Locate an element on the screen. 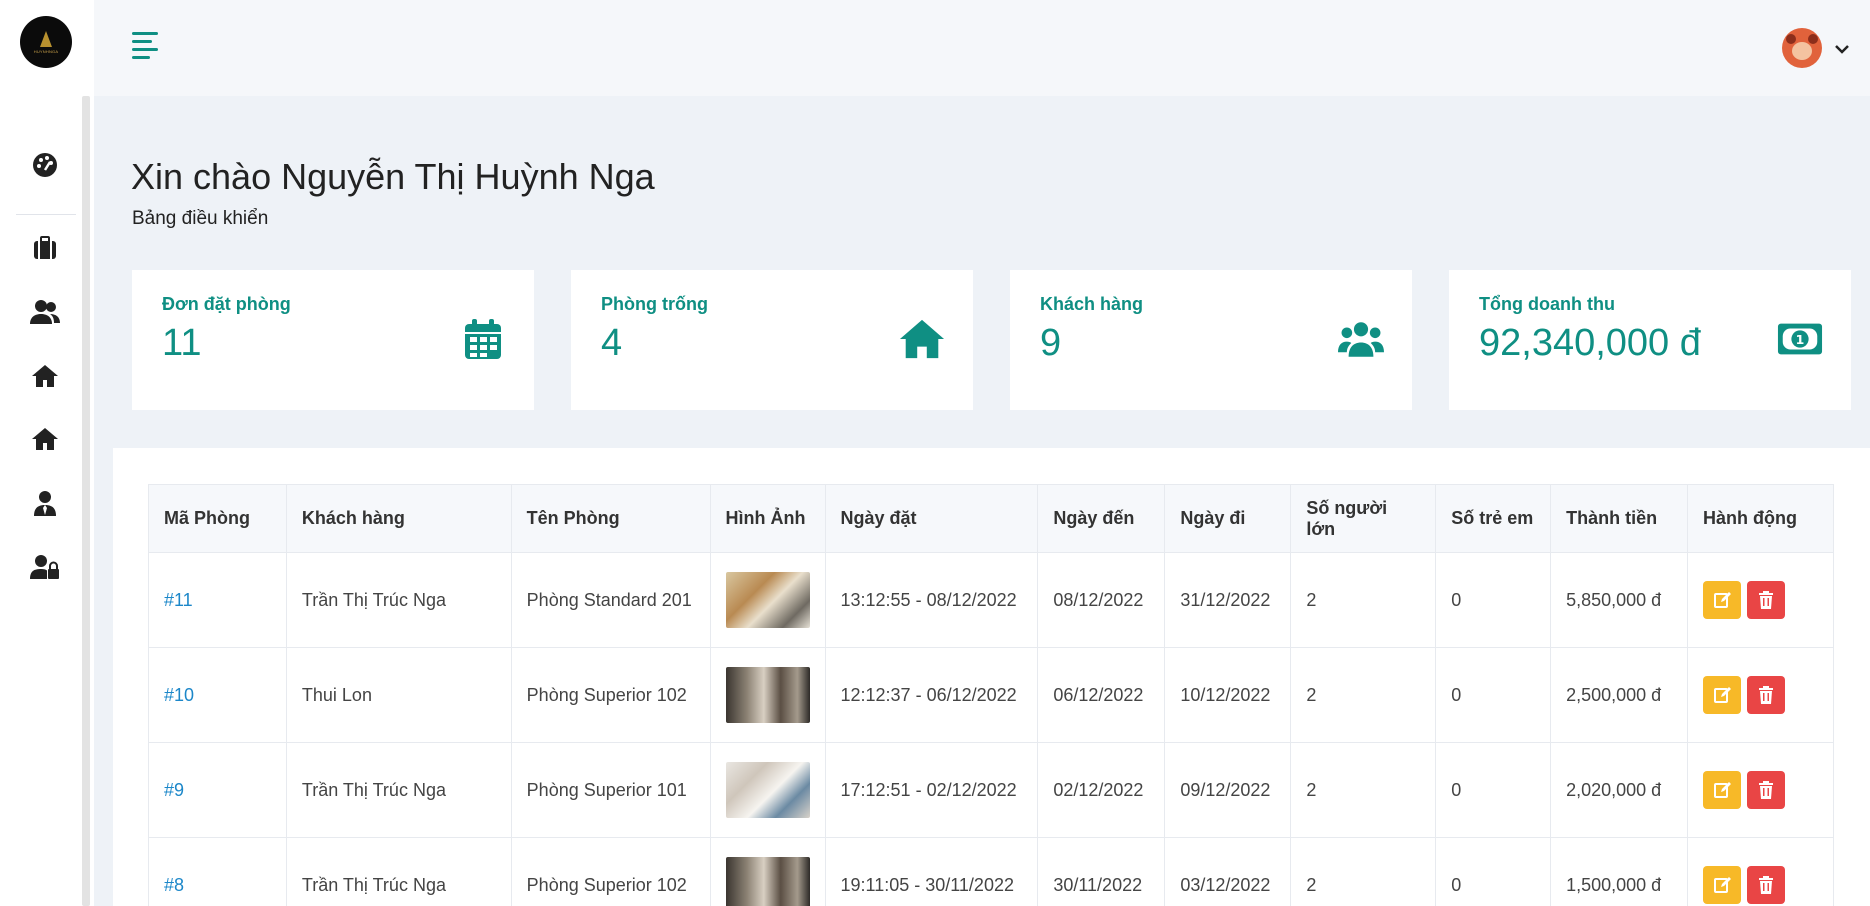 This screenshot has width=1870, height=906. sidebar-divider is located at coordinates (46, 214).